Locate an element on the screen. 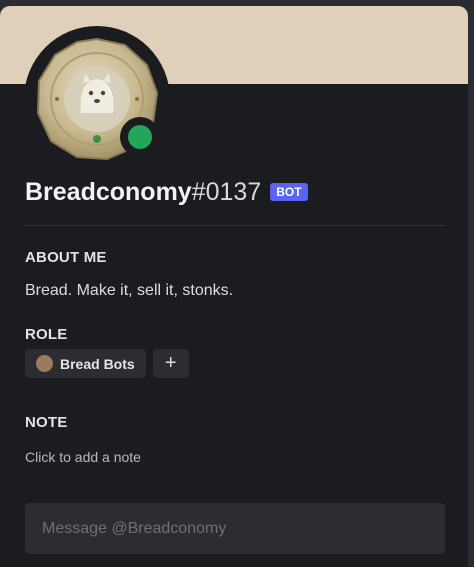  username: Breadconomy is located at coordinates (108, 192).